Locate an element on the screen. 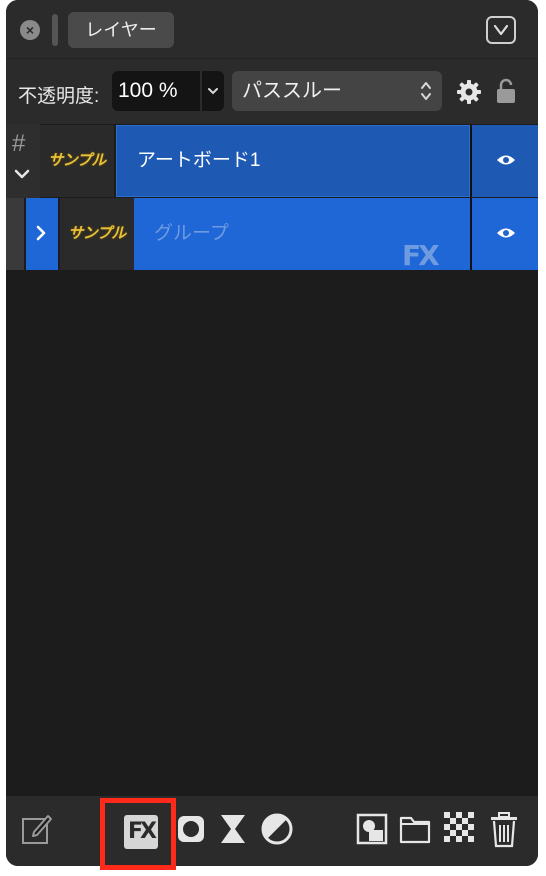  lock-icon is located at coordinates (506, 91).